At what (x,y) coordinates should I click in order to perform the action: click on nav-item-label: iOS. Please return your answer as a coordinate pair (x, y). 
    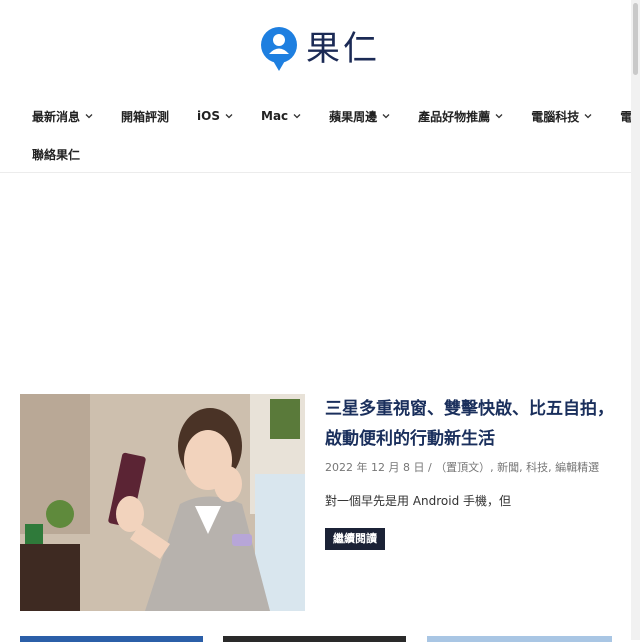
    Looking at the image, I should click on (208, 116).